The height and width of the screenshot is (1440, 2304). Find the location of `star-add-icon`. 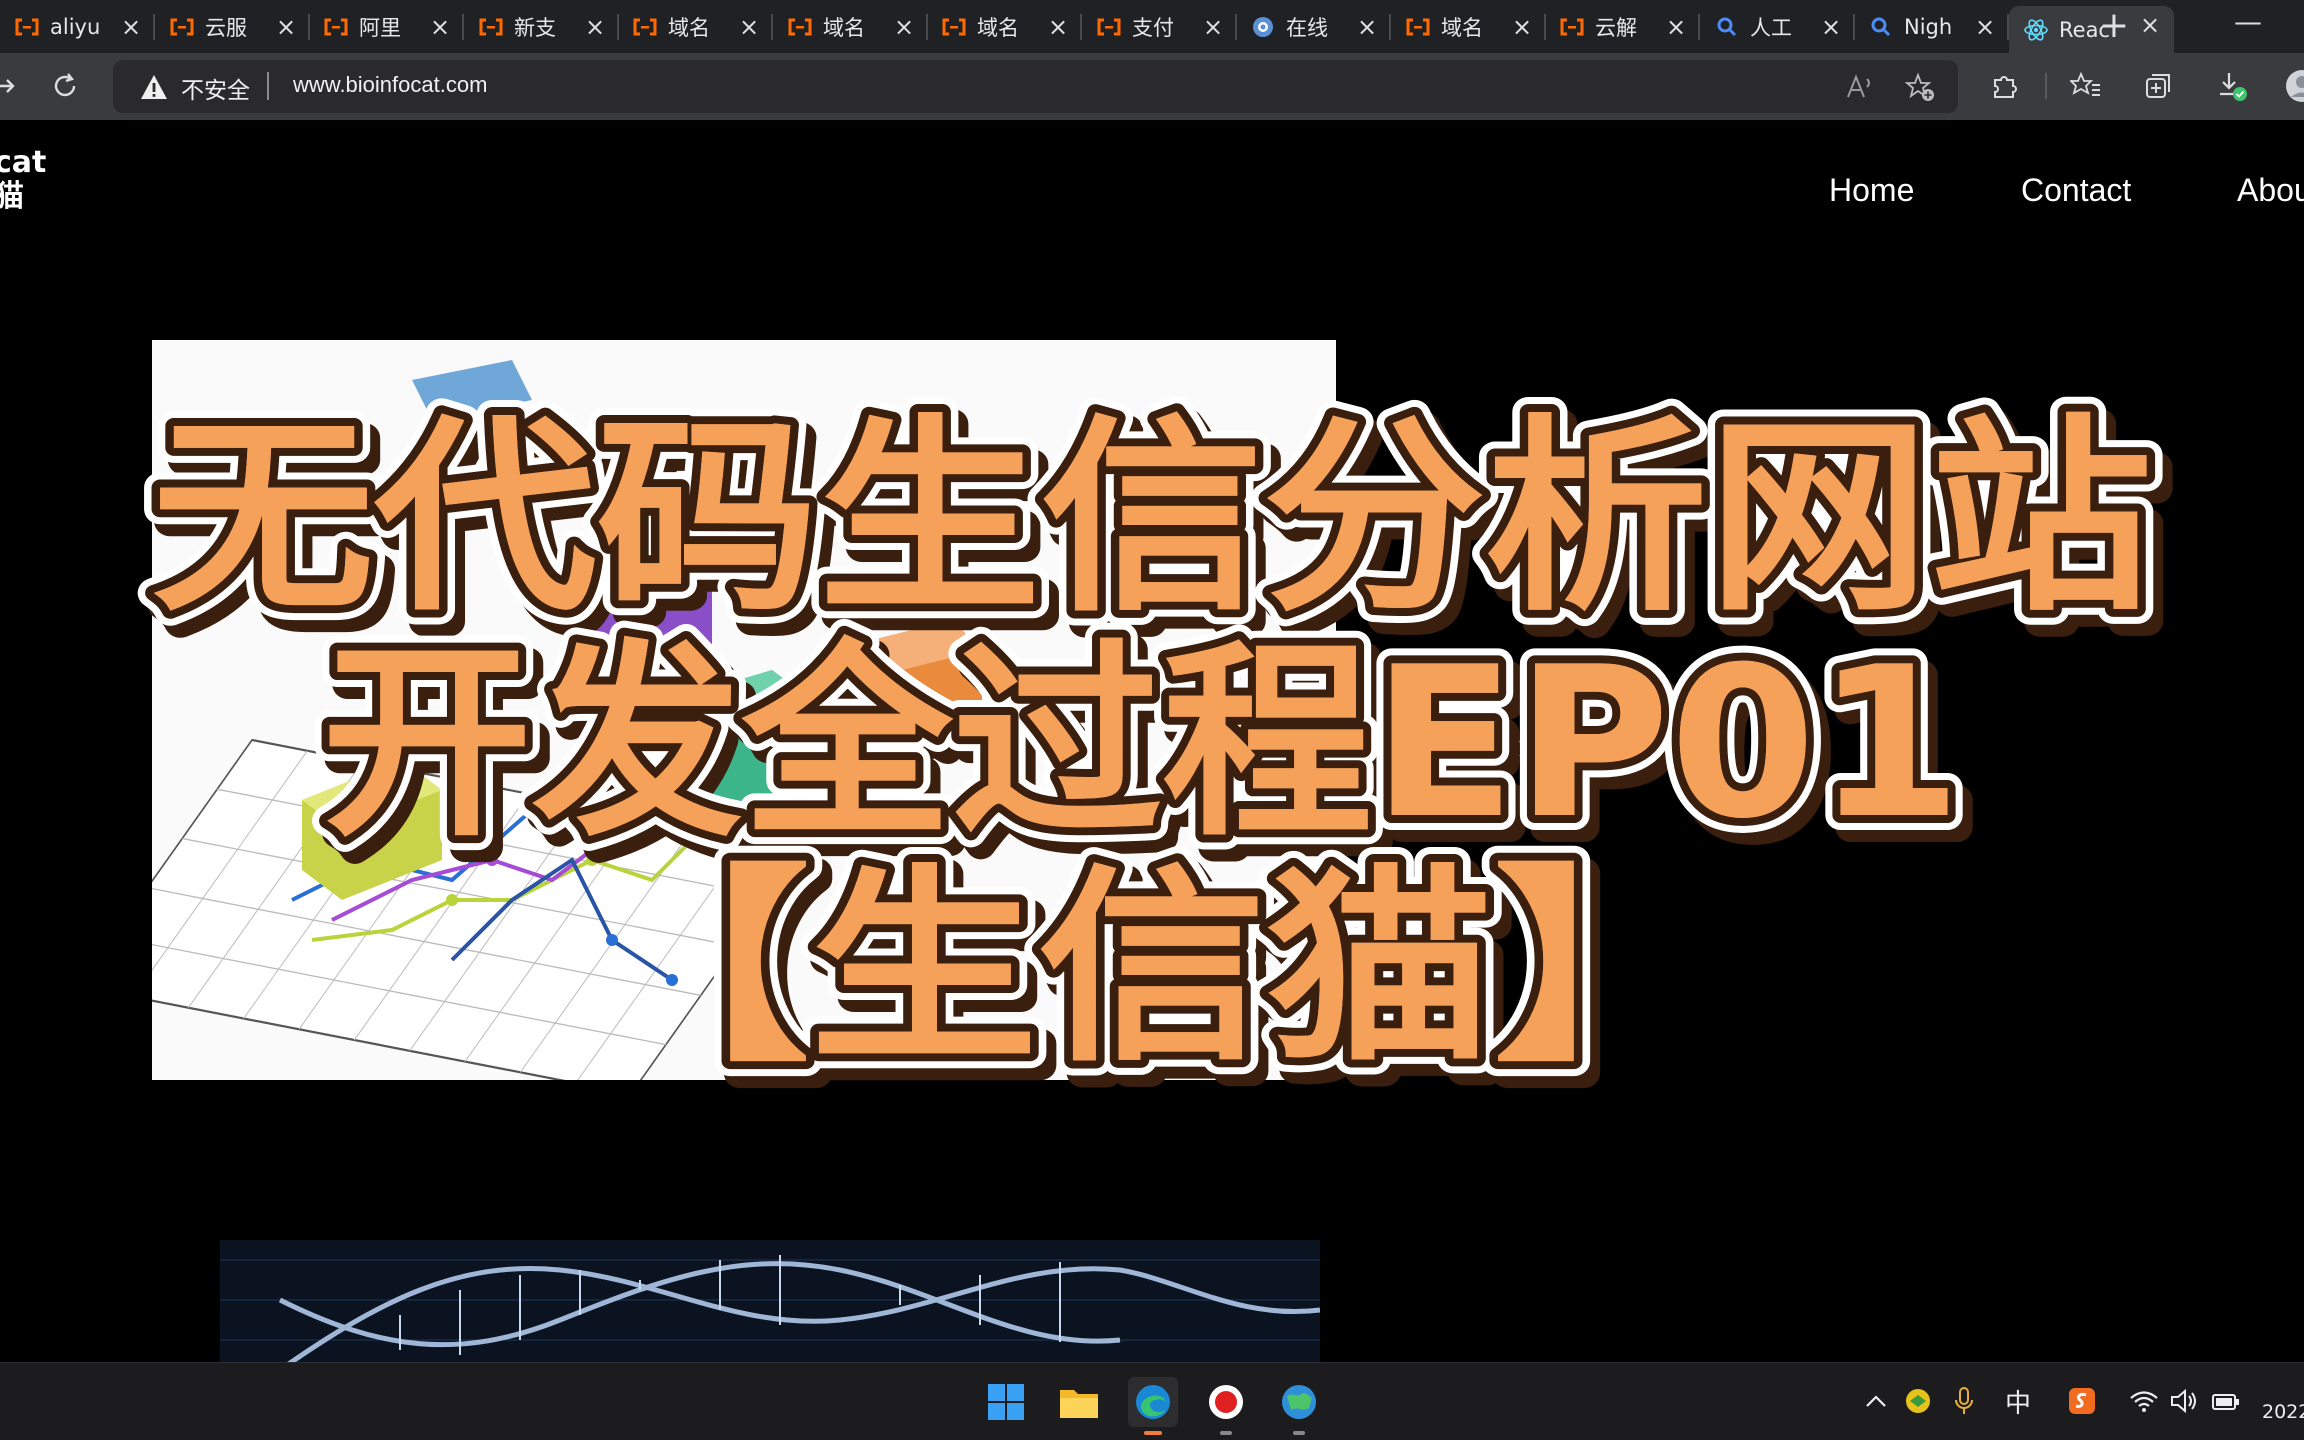

star-add-icon is located at coordinates (1919, 86).